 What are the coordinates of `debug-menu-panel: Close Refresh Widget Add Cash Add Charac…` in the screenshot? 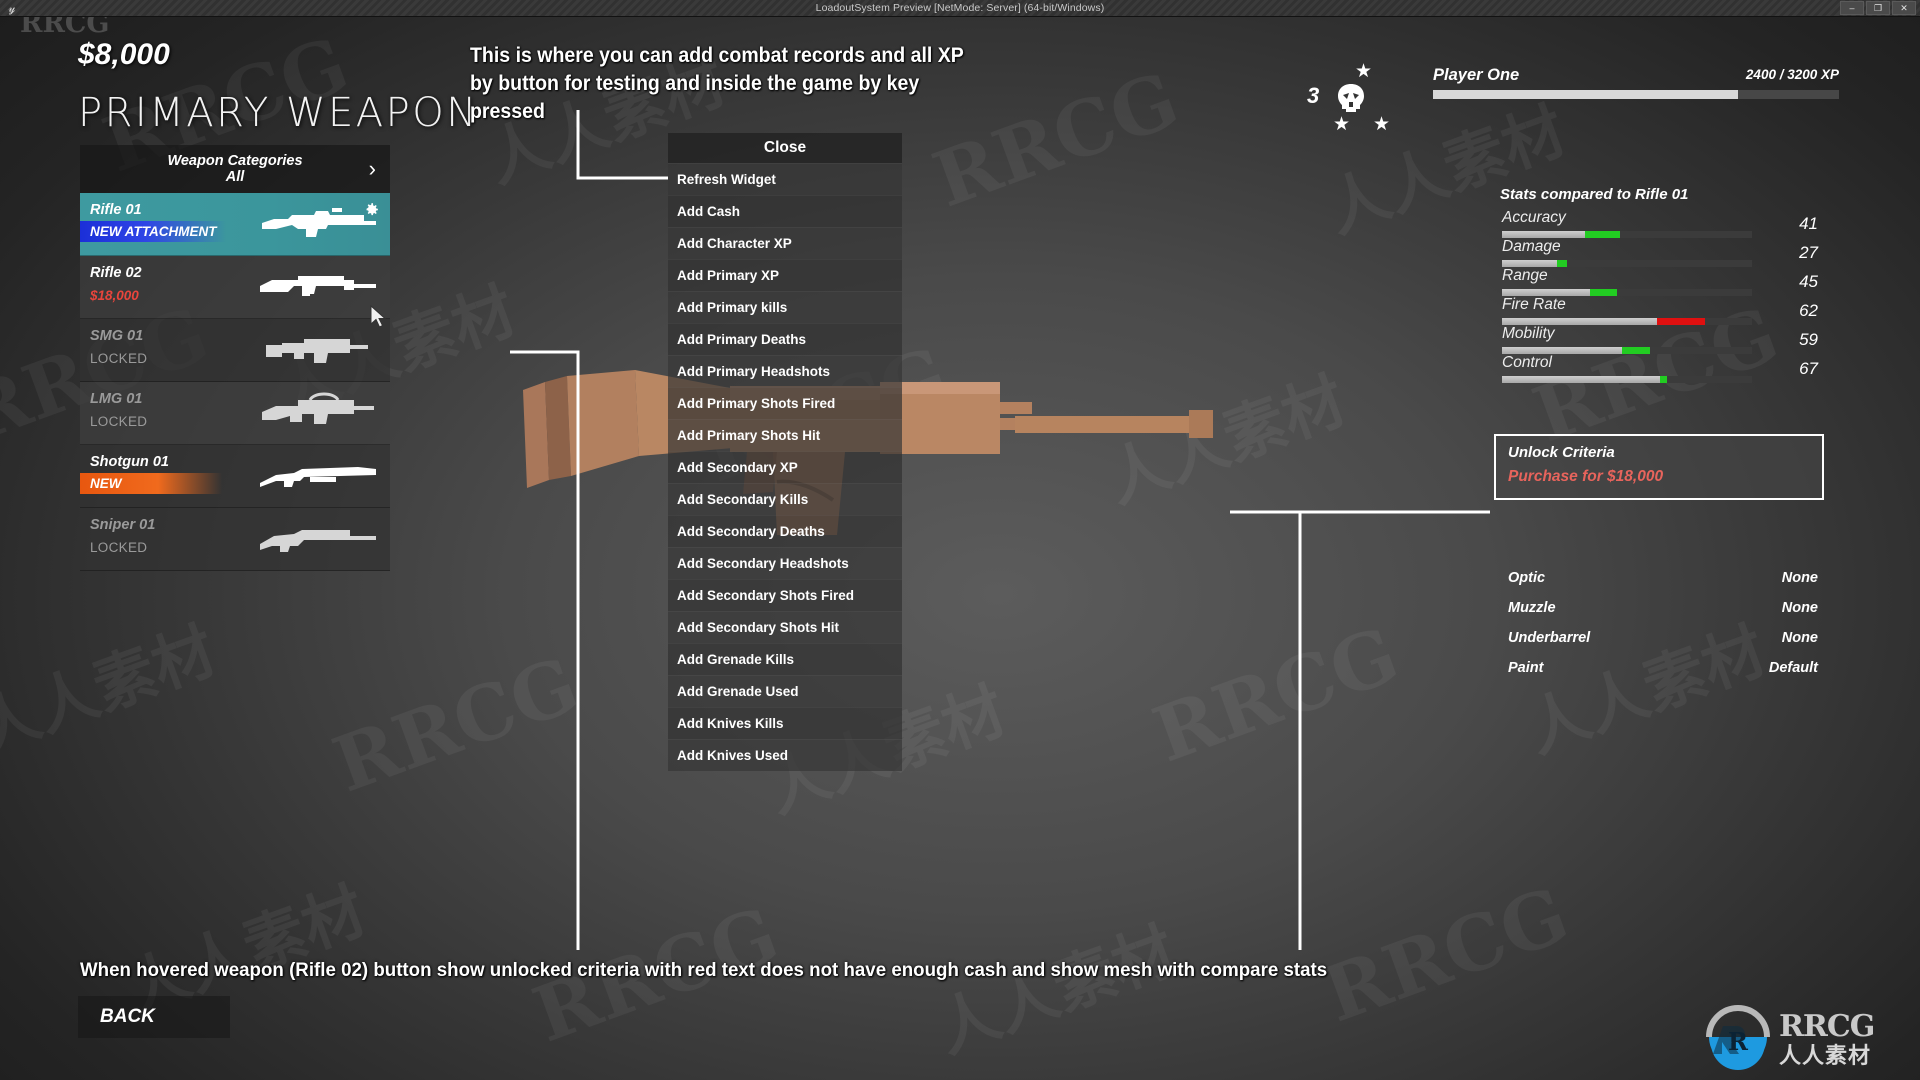 It's located at (785, 452).